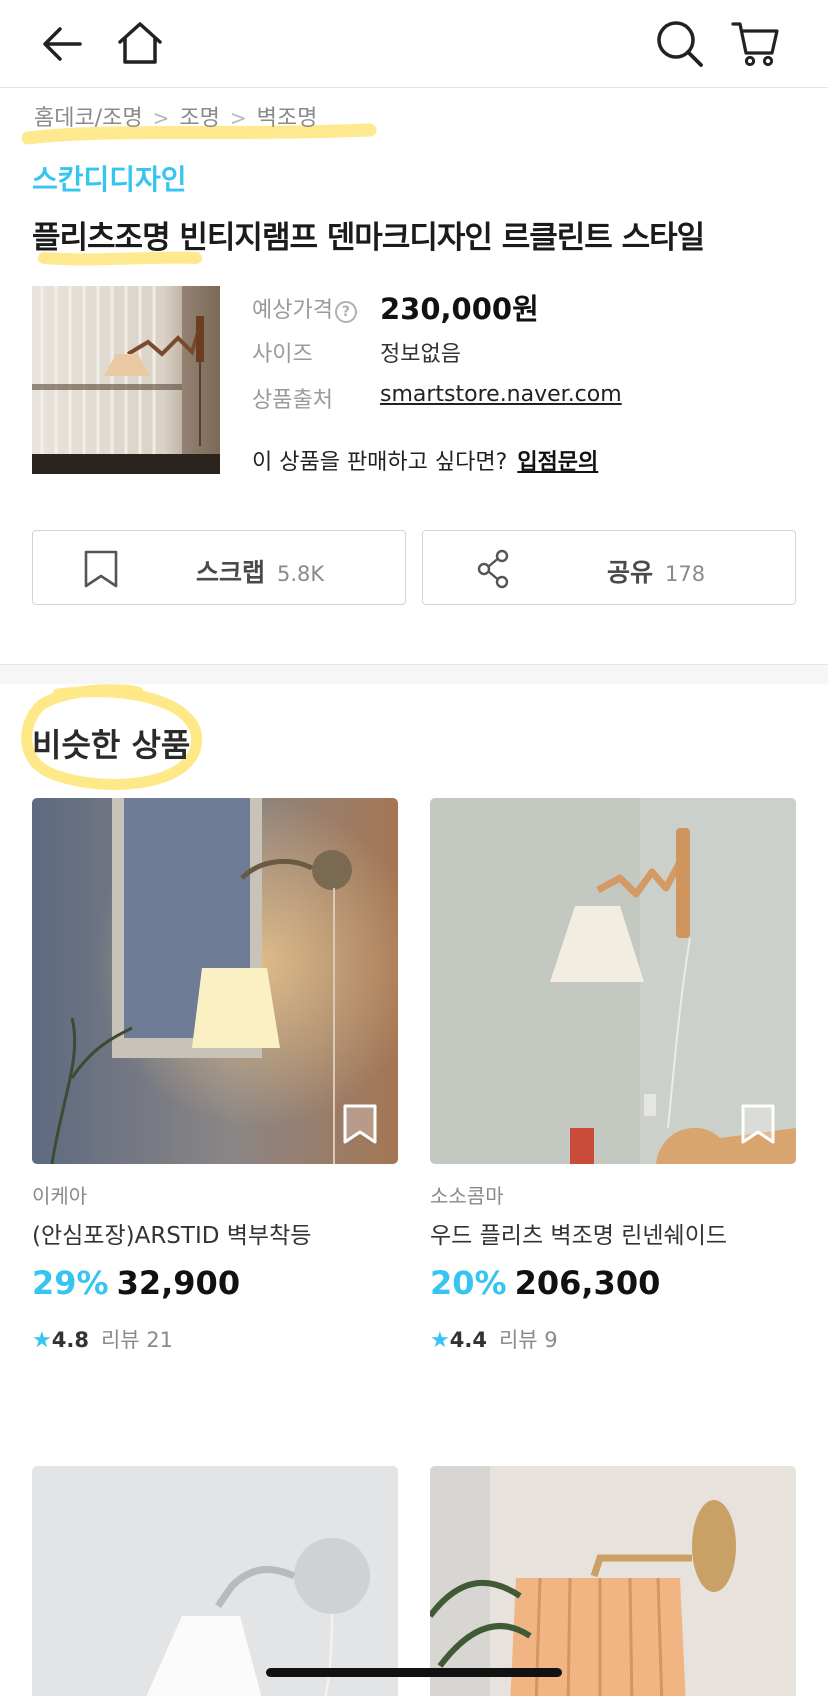 The width and height of the screenshot is (828, 1696). Describe the element at coordinates (685, 574) in the screenshot. I see `share-count: 178` at that location.